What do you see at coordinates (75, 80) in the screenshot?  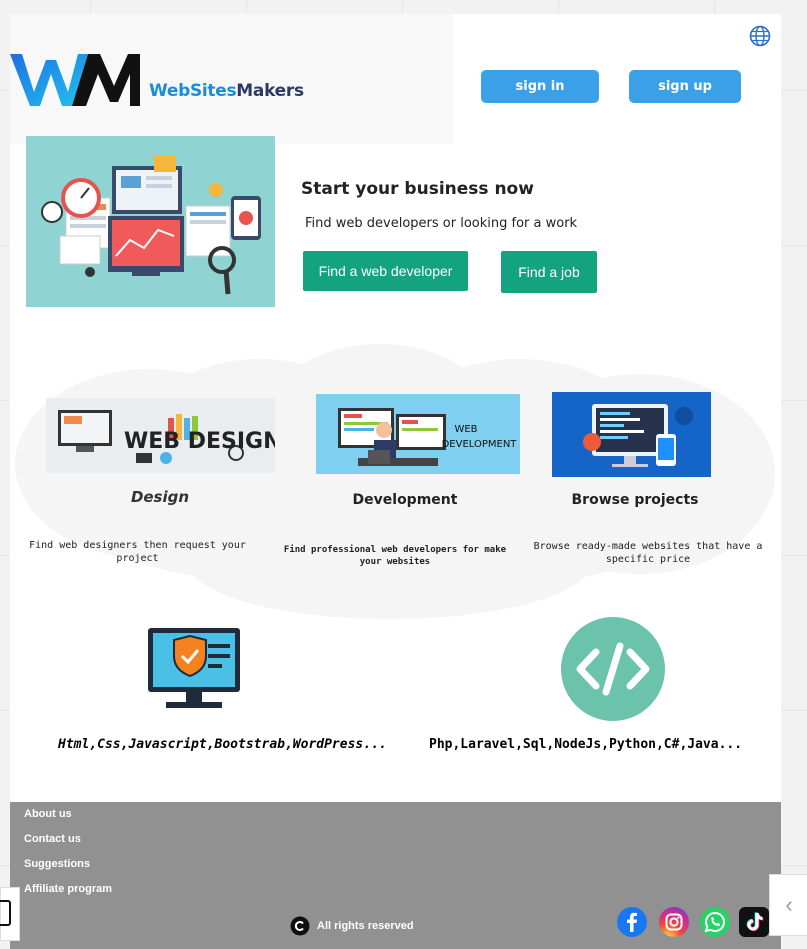 I see `logo-mark` at bounding box center [75, 80].